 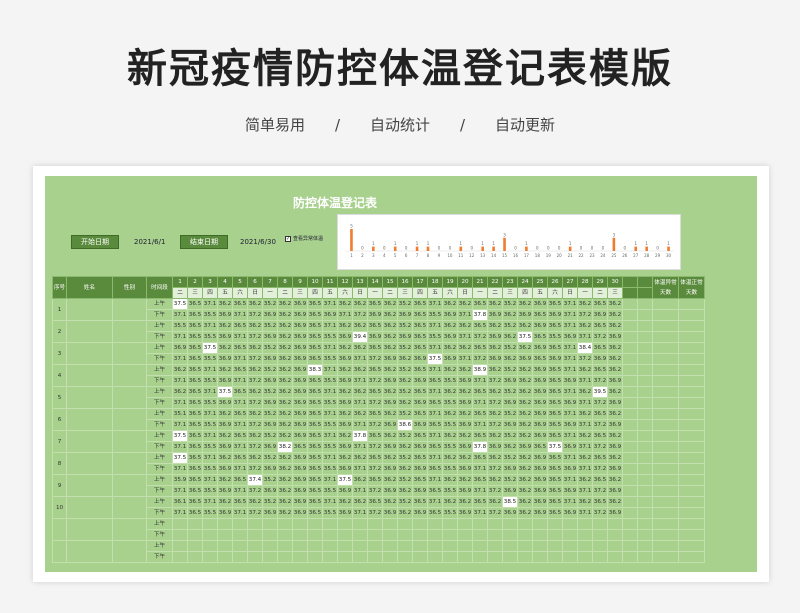 I want to click on temperature-cell: 38.9, so click(x=480, y=370).